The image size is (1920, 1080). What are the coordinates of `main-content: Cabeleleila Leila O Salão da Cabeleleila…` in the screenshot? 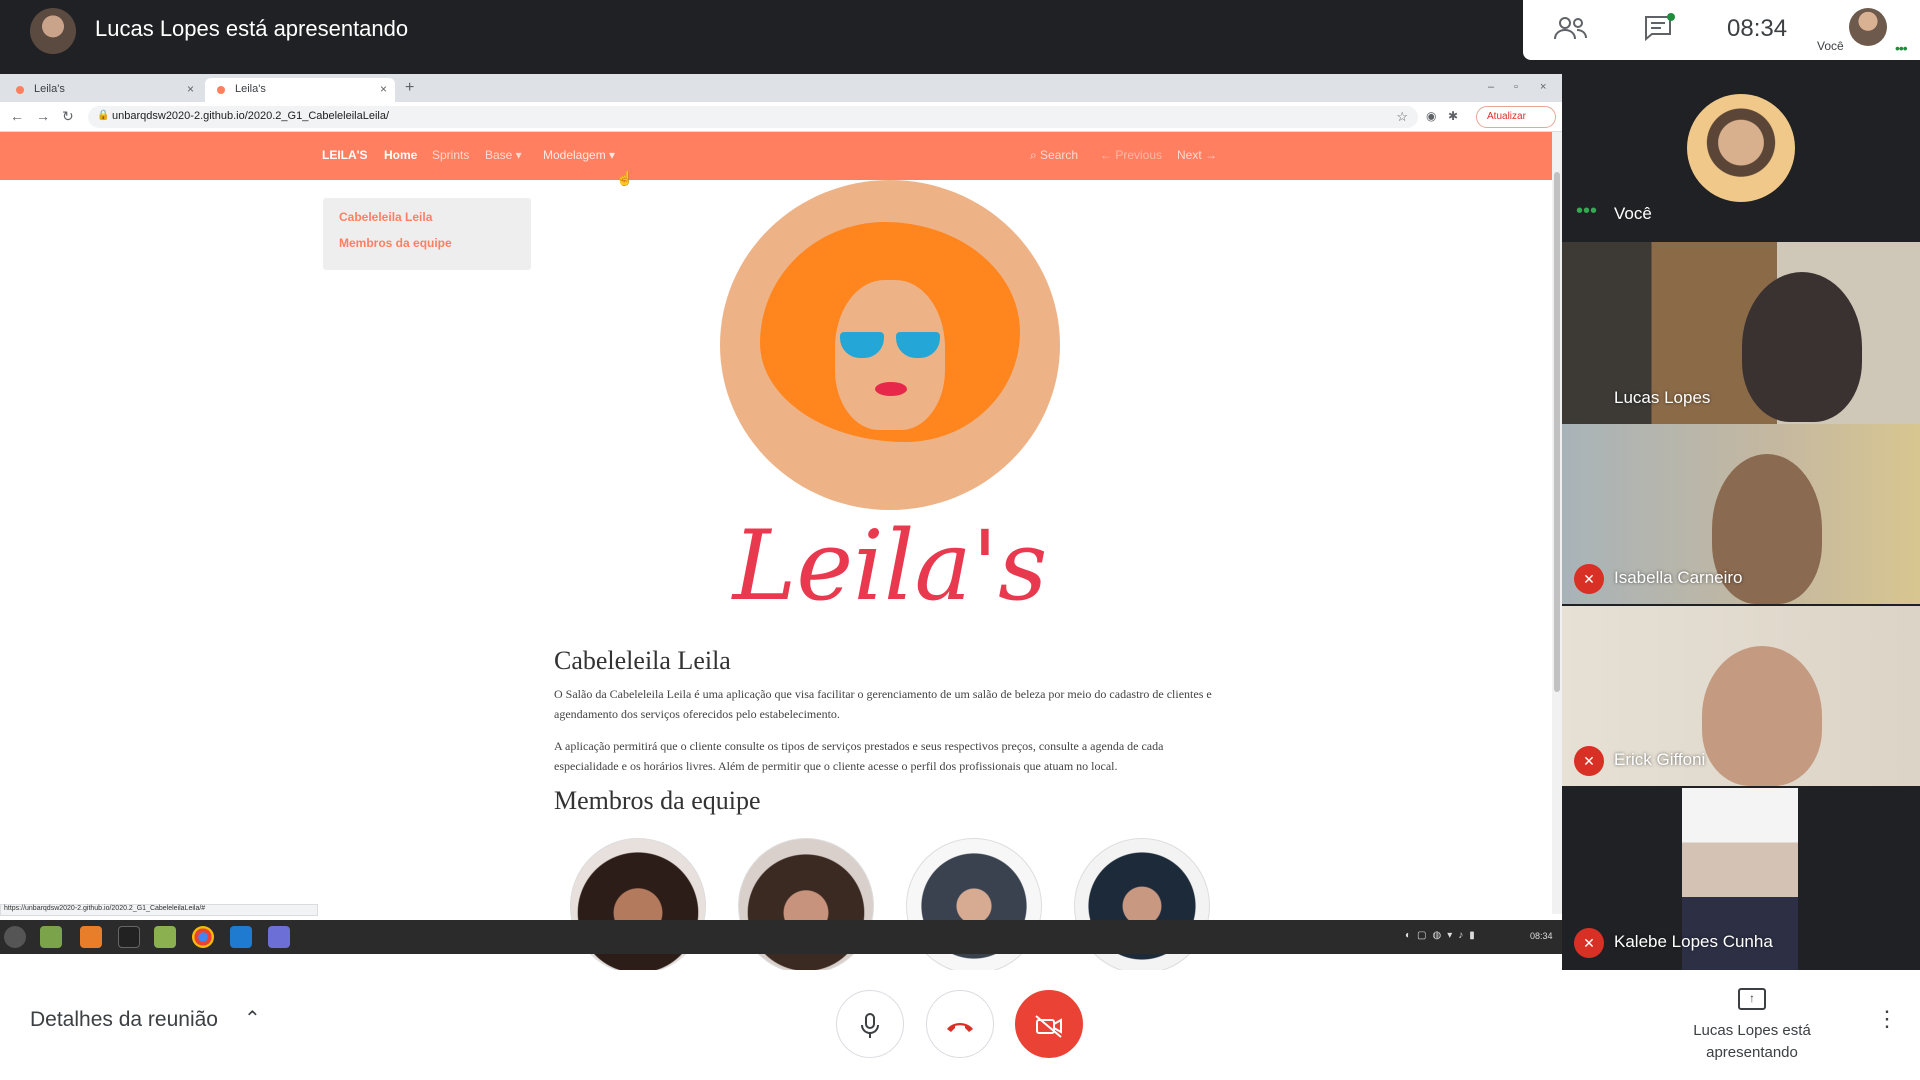 It's located at (889, 717).